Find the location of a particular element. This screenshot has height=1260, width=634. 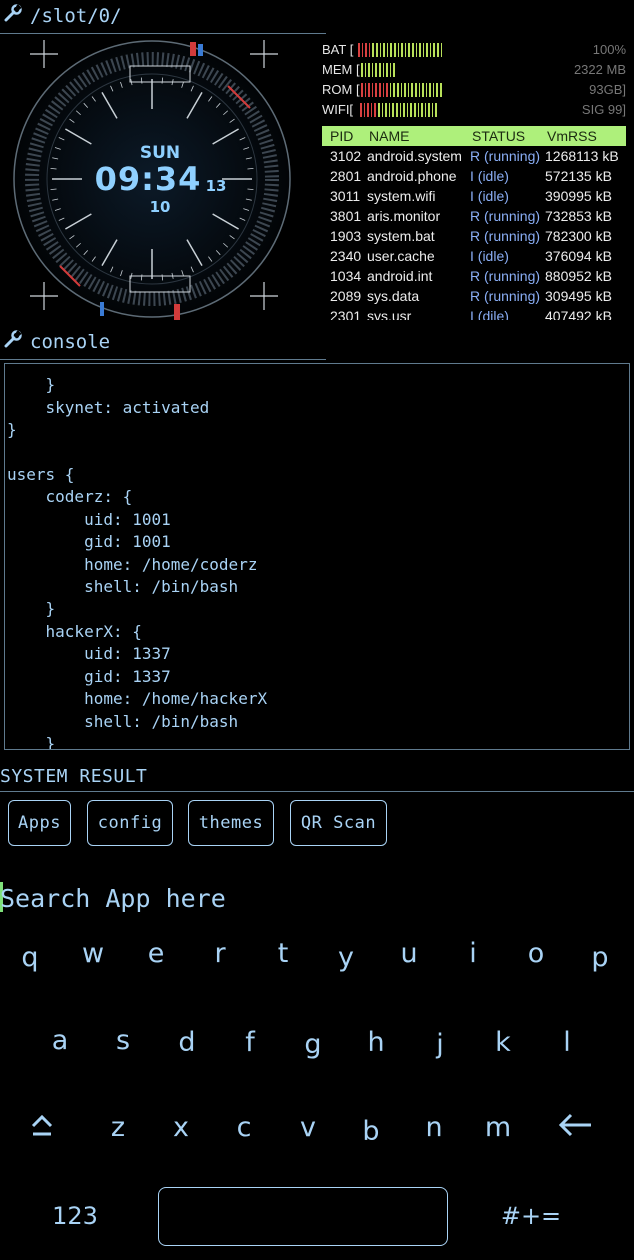

qr-scan-button: QR Scan is located at coordinates (338, 823).